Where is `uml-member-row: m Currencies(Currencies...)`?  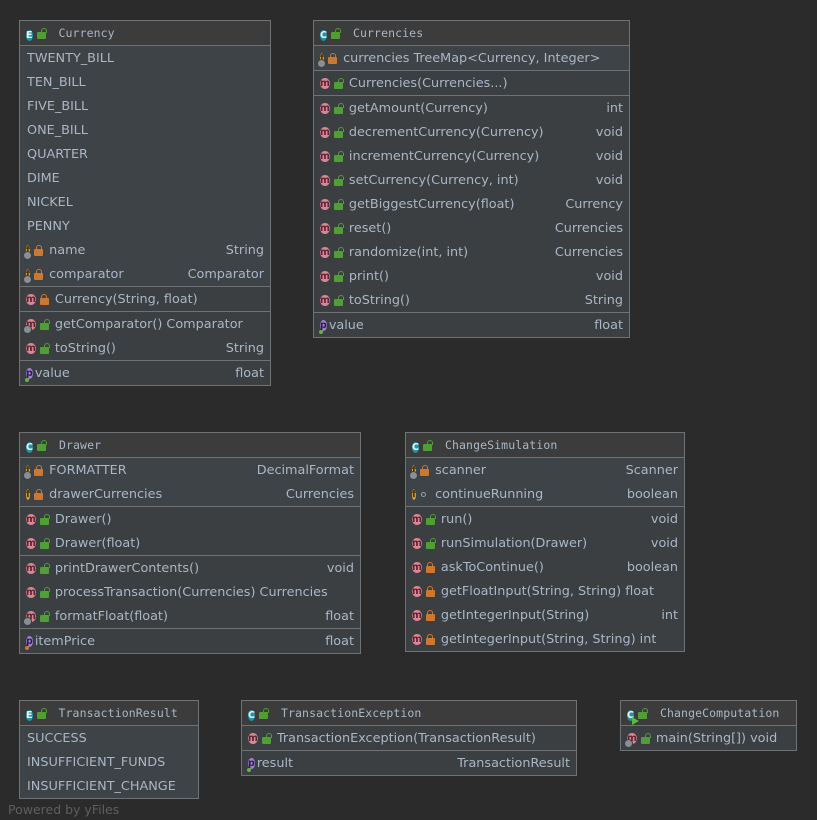 uml-member-row: m Currencies(Currencies...) is located at coordinates (471, 83).